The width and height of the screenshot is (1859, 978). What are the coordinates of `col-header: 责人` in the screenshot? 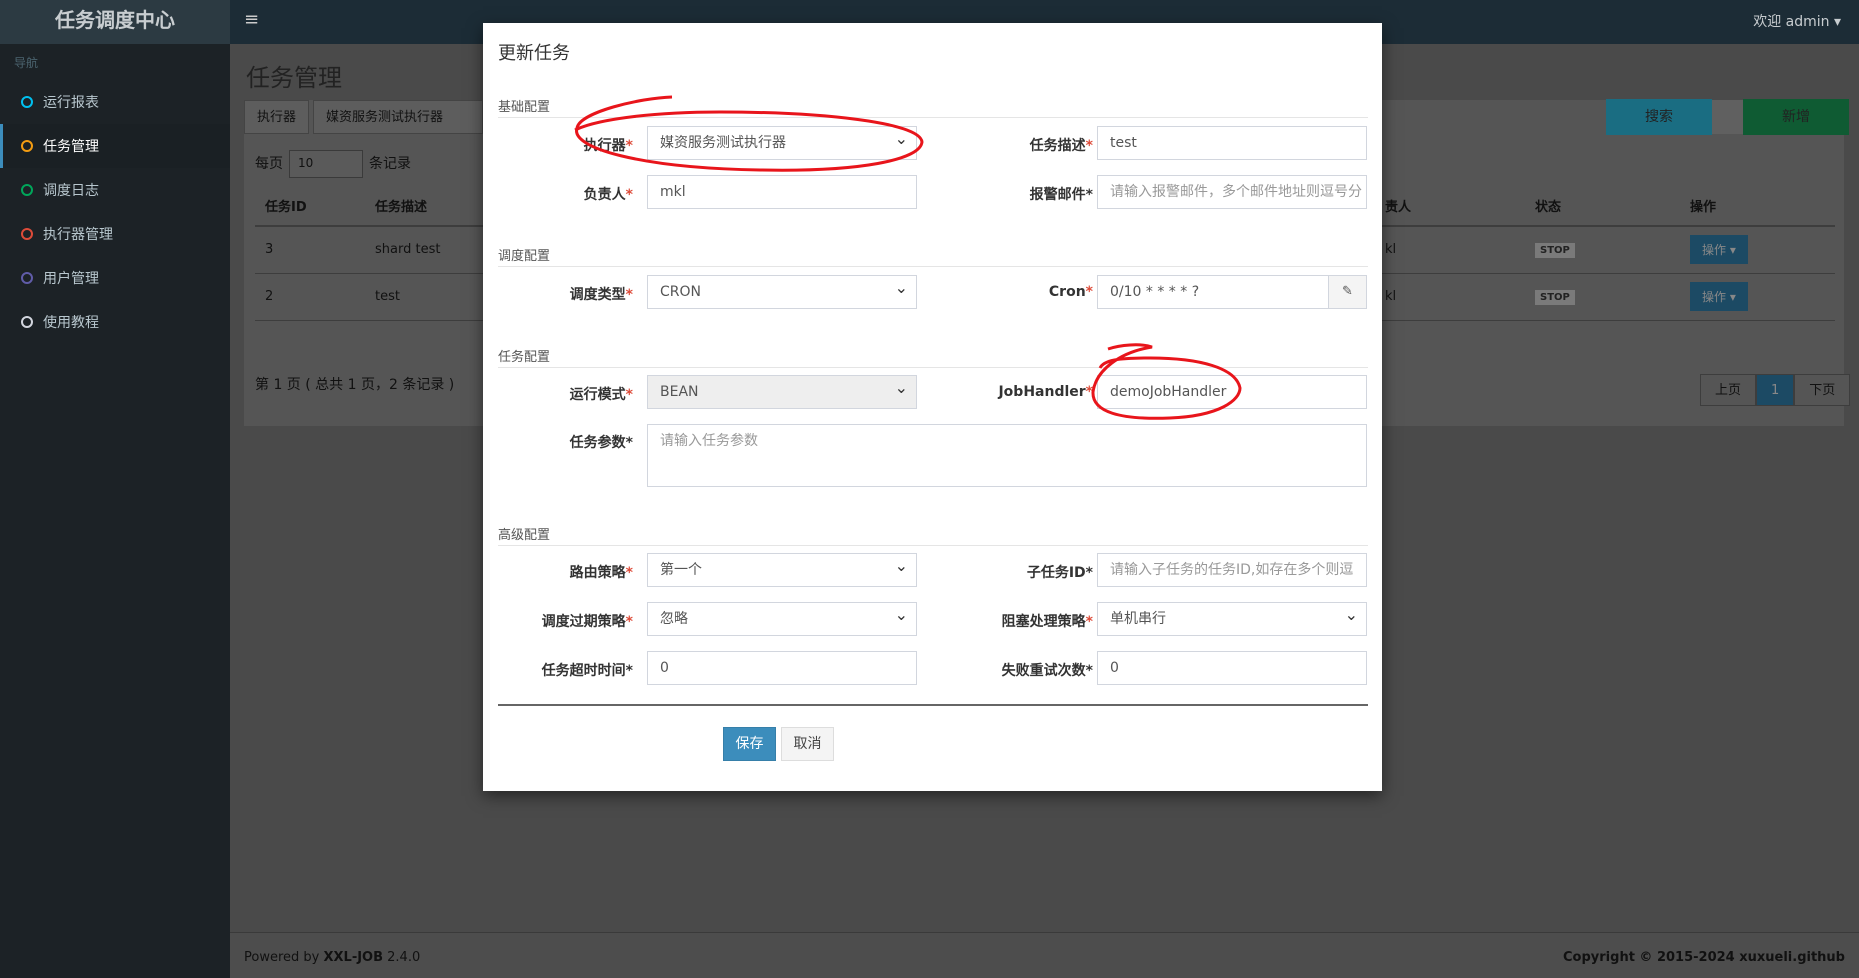 It's located at (1450, 206).